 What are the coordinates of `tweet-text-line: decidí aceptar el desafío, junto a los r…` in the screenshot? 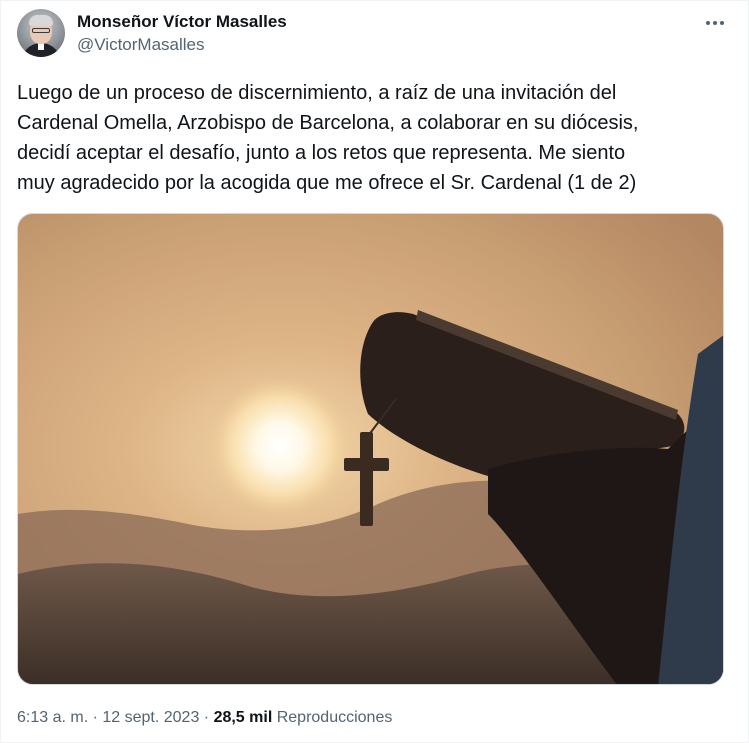 It's located at (321, 153).